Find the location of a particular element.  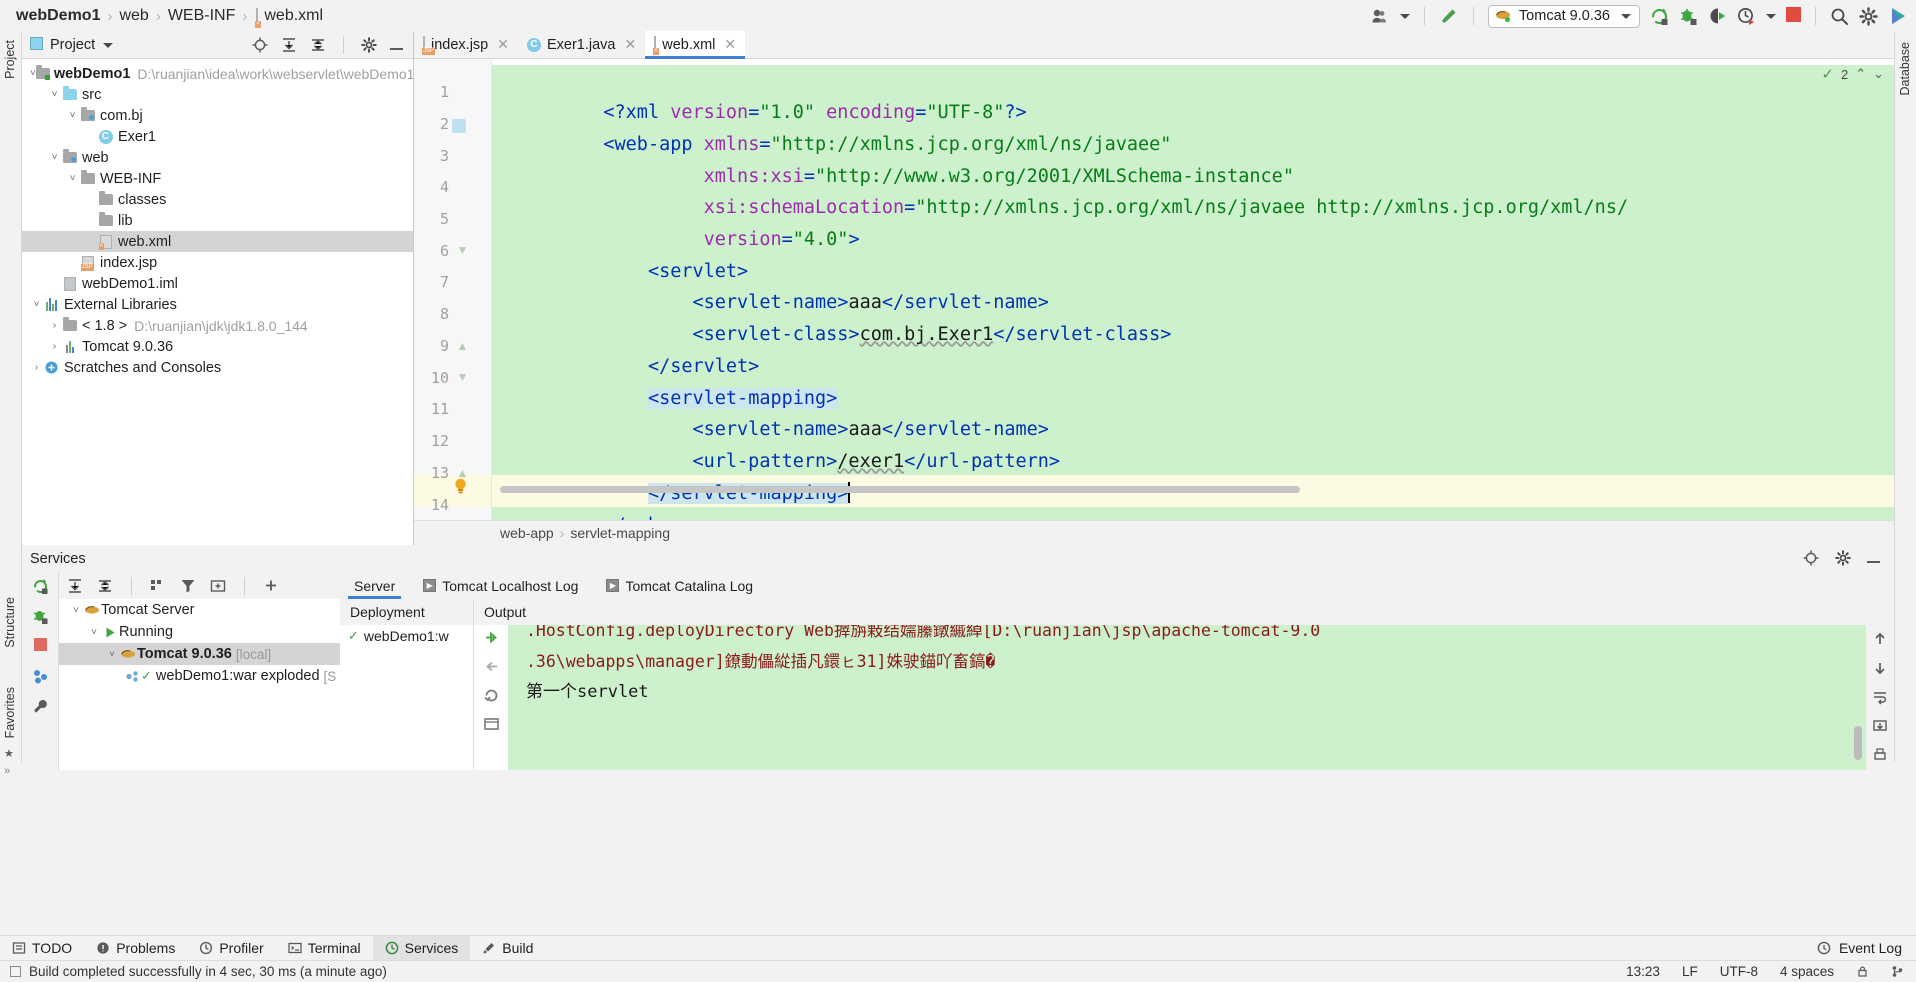

services-row-running: ˅ Running is located at coordinates (199, 632).